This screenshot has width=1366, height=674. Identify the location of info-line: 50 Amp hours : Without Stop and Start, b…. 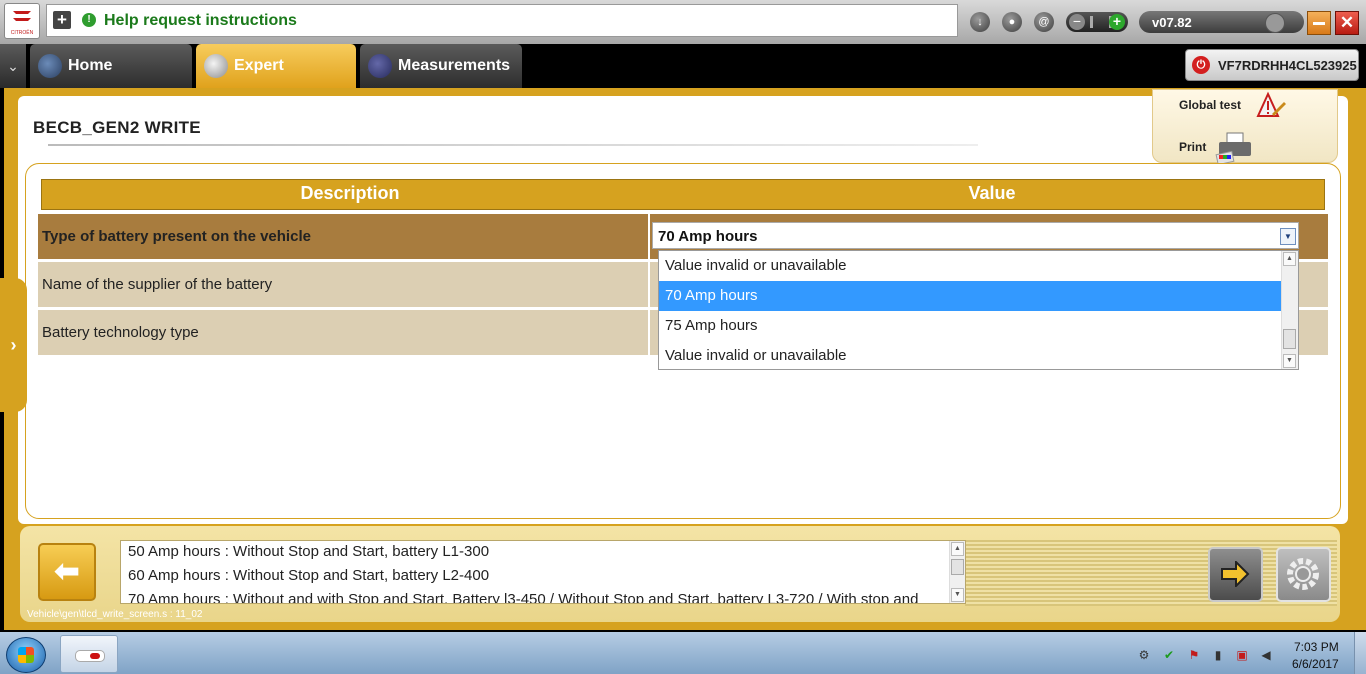
(309, 551).